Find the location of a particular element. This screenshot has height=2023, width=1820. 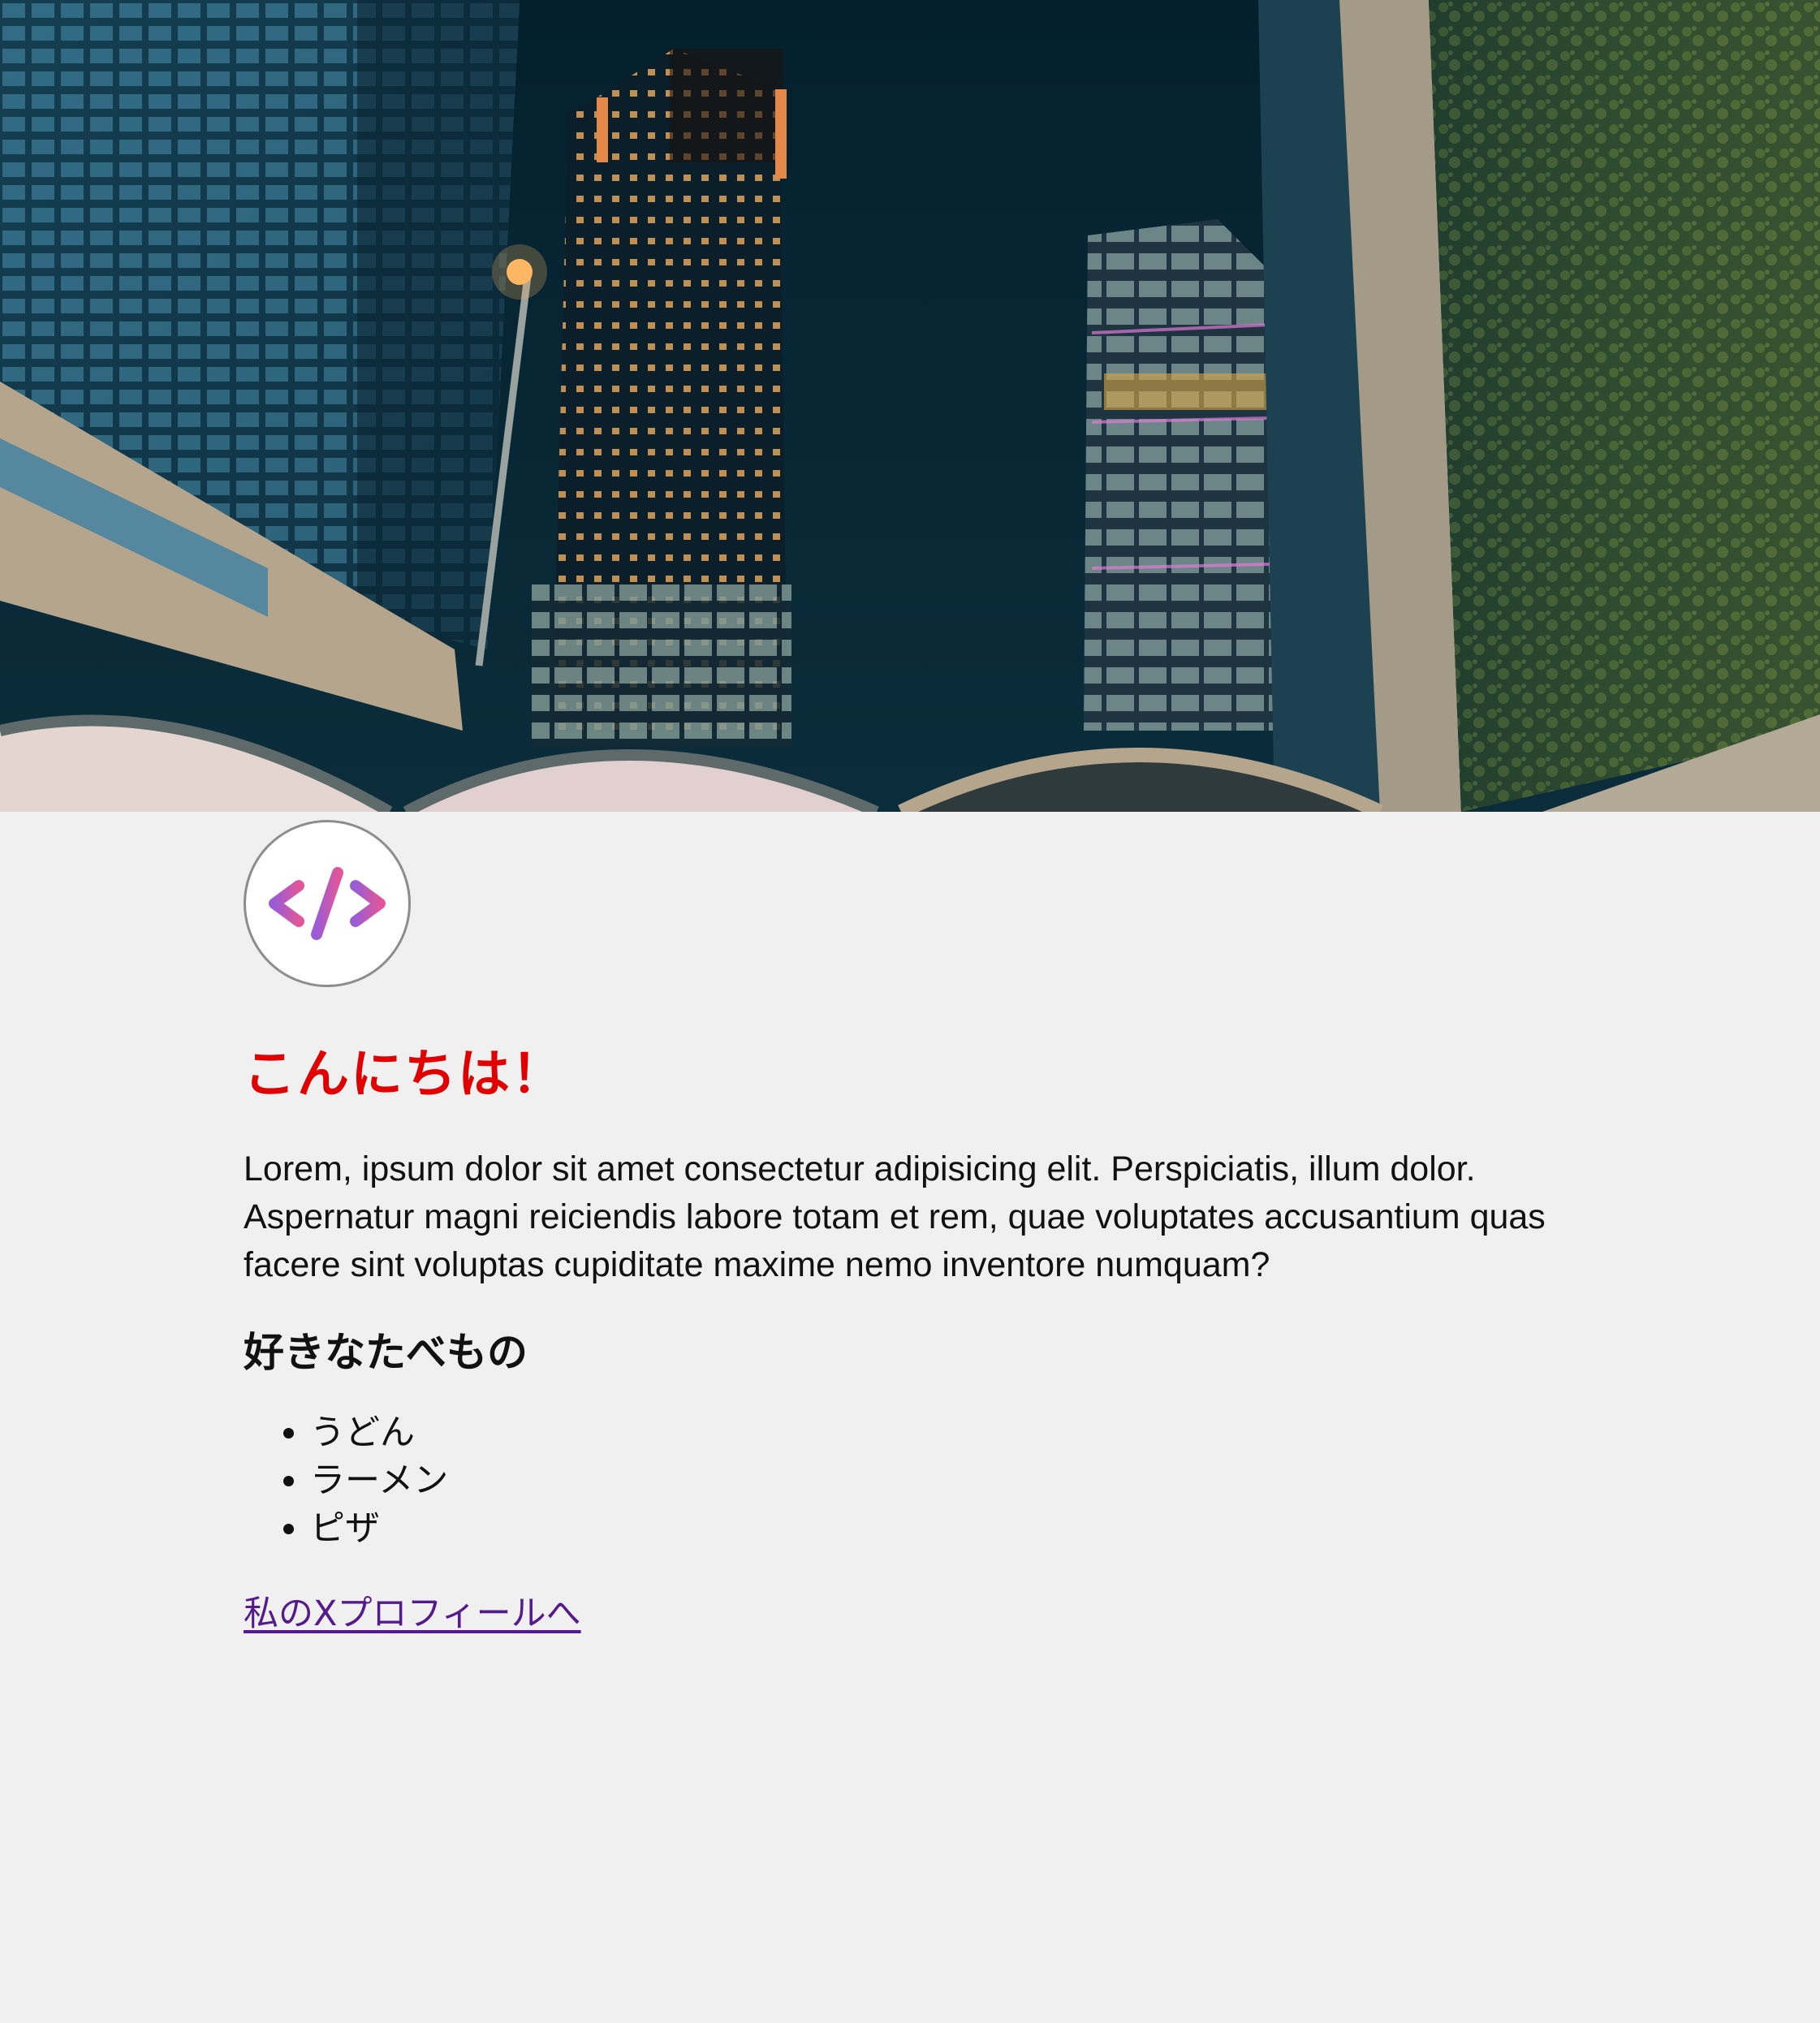

list-item: ピザ is located at coordinates (967, 1529).